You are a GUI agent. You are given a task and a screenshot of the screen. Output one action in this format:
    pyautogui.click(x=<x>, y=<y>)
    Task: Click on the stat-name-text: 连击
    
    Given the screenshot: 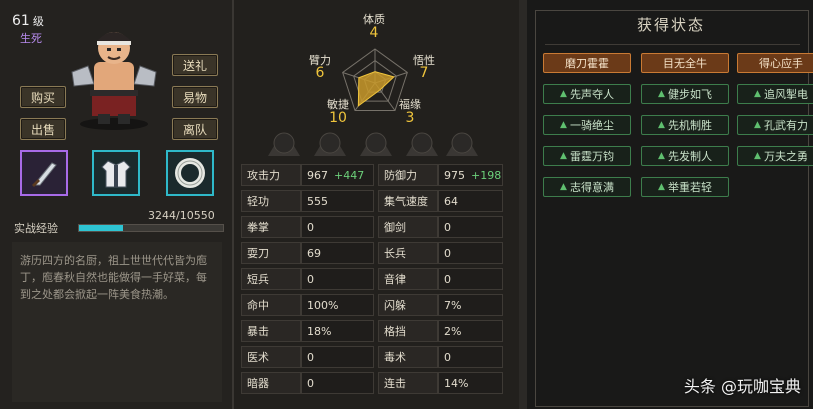 What is the action you would take?
    pyautogui.click(x=395, y=383)
    